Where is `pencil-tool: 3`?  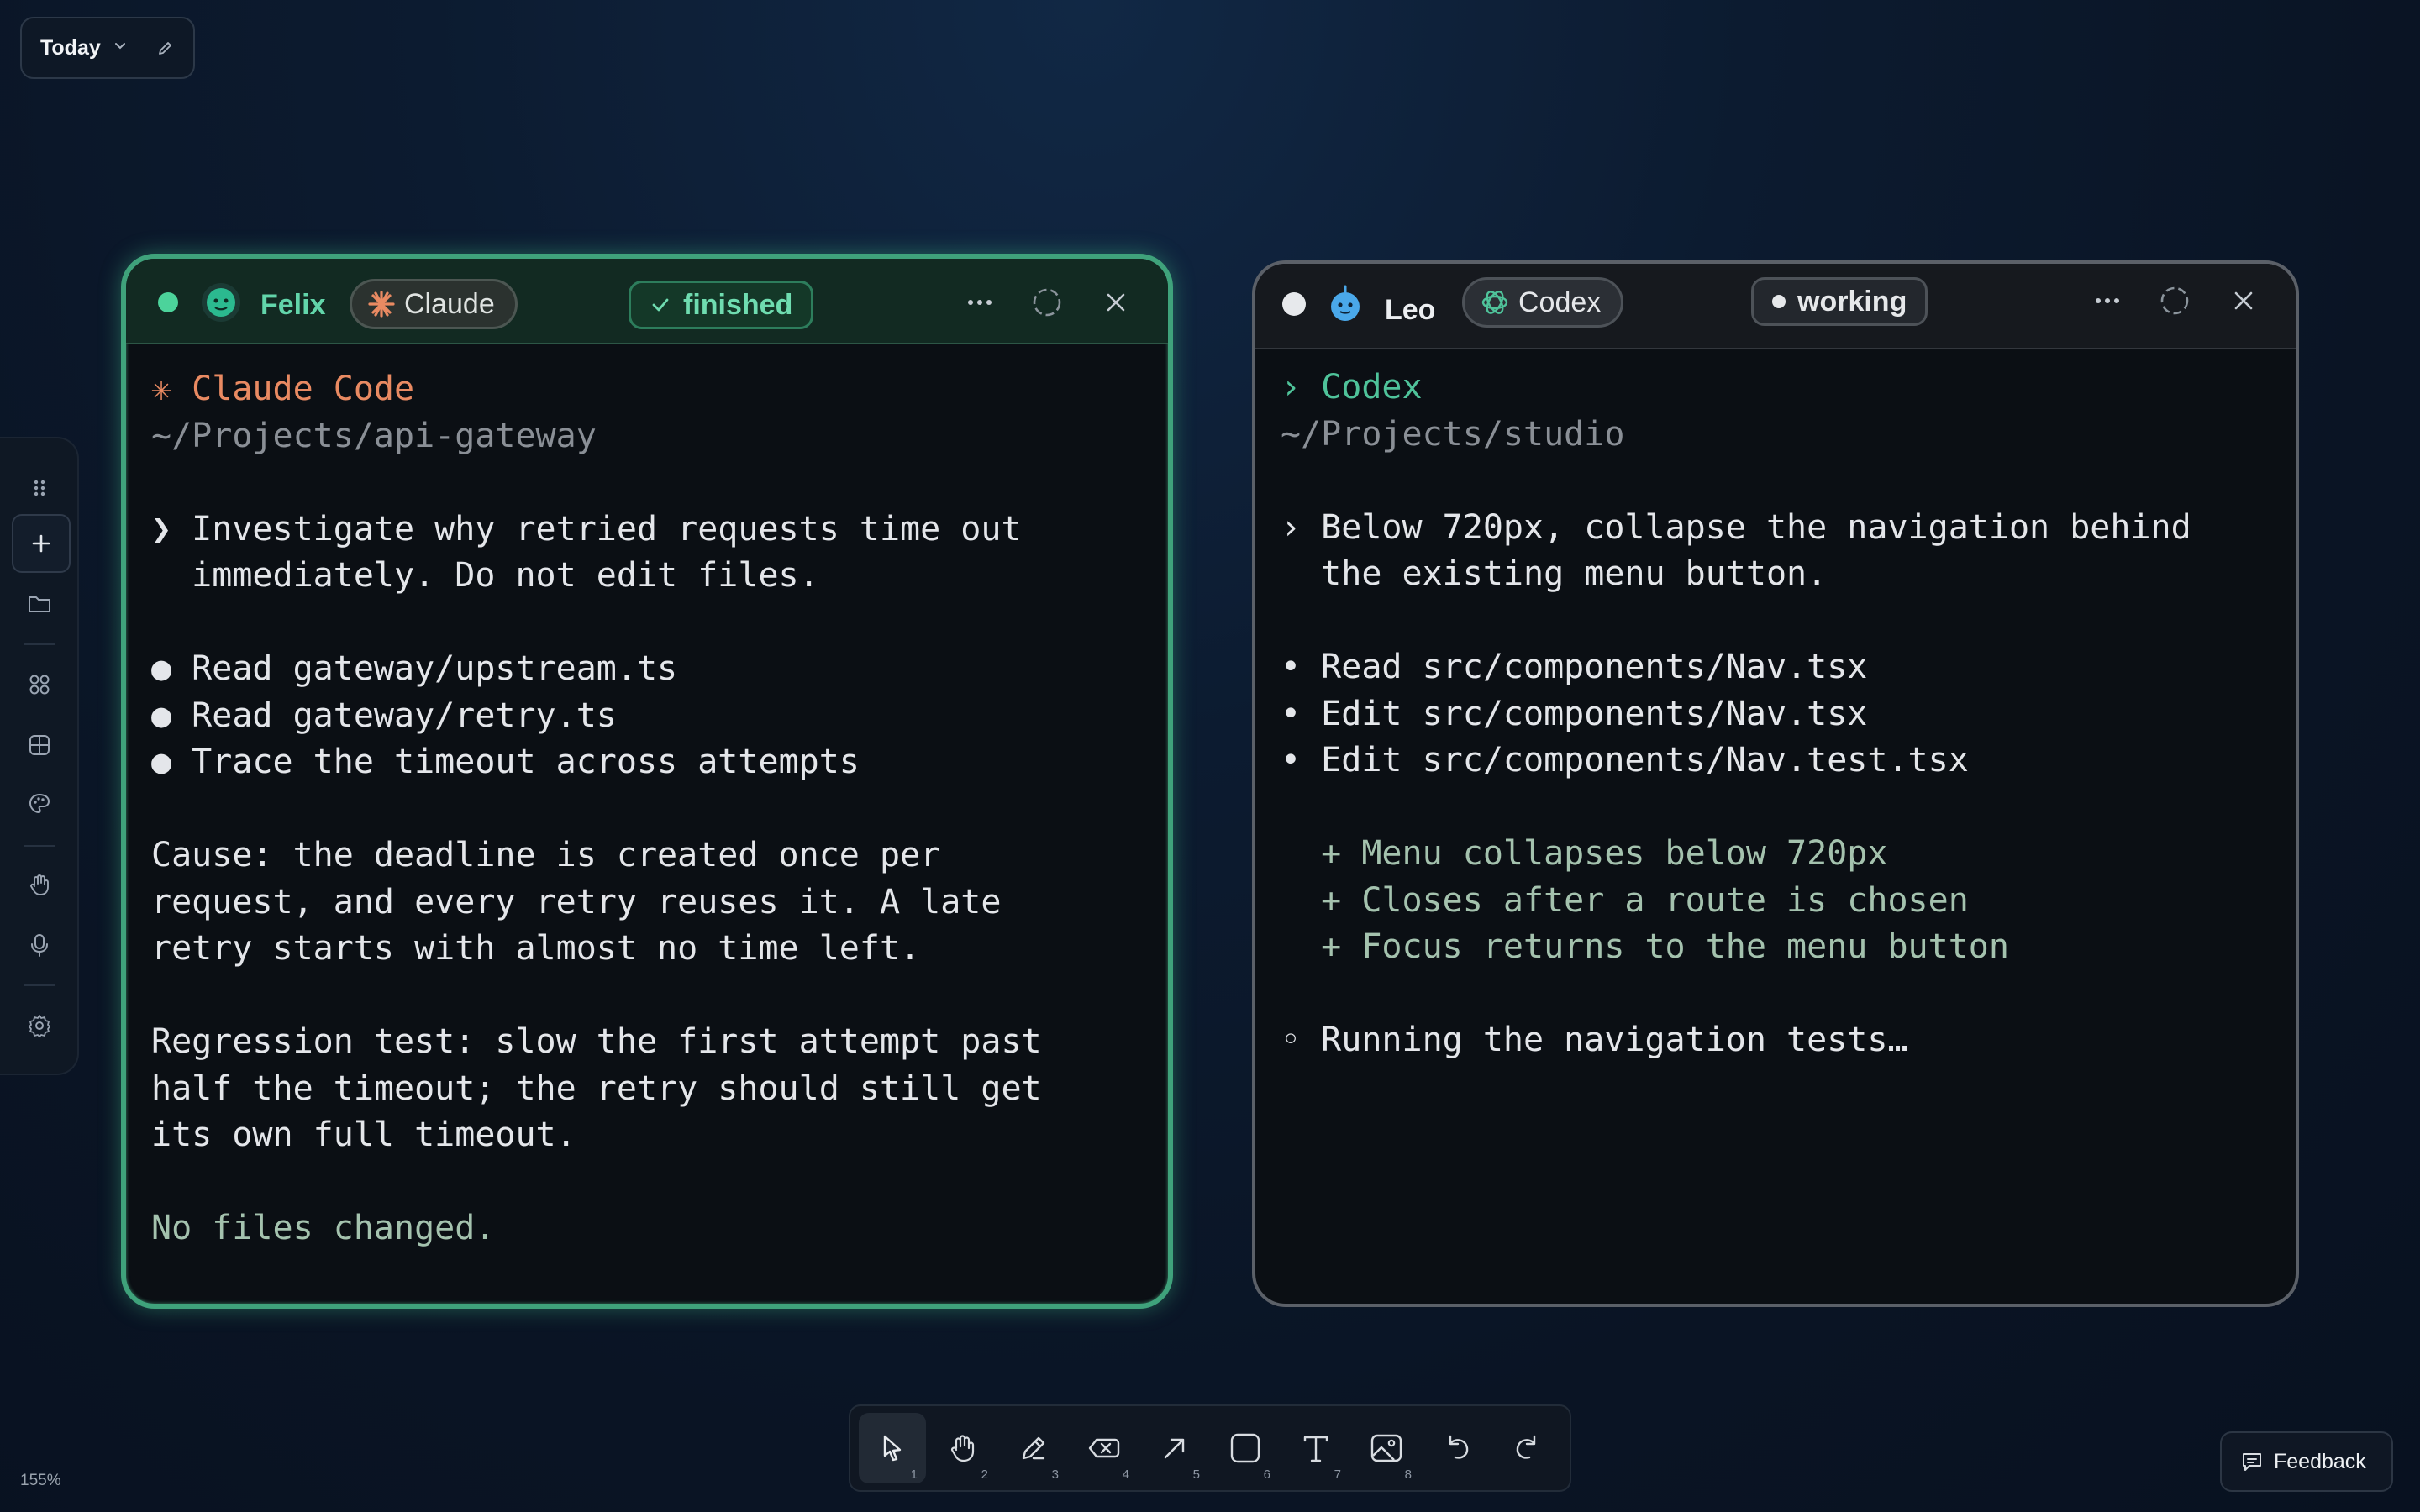
pencil-tool: 3 is located at coordinates (1033, 1448).